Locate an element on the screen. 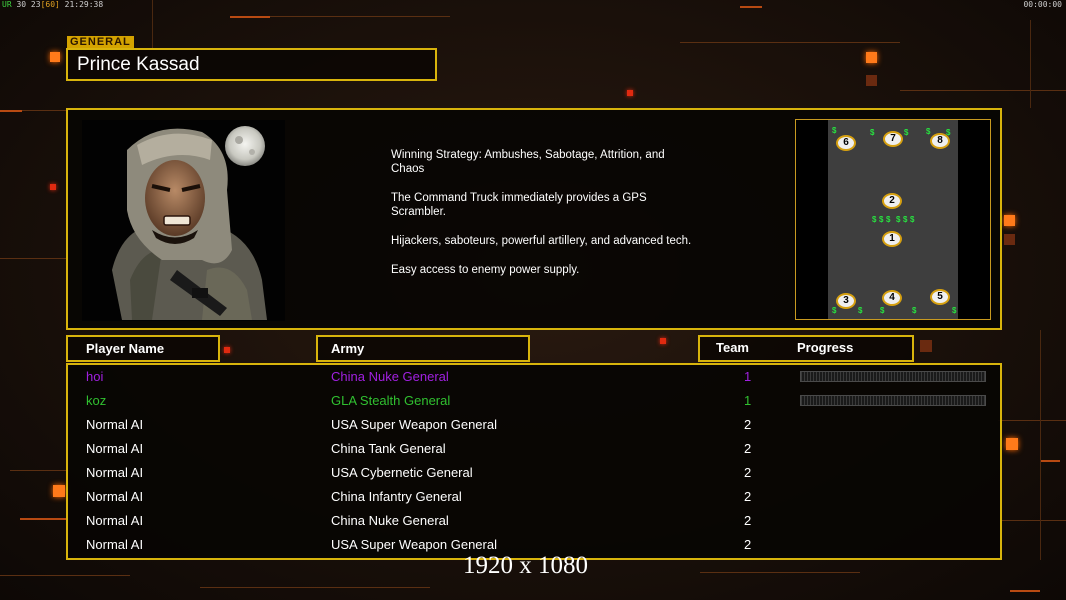 The image size is (1066, 600). header-player-name: Player Name is located at coordinates (143, 348).